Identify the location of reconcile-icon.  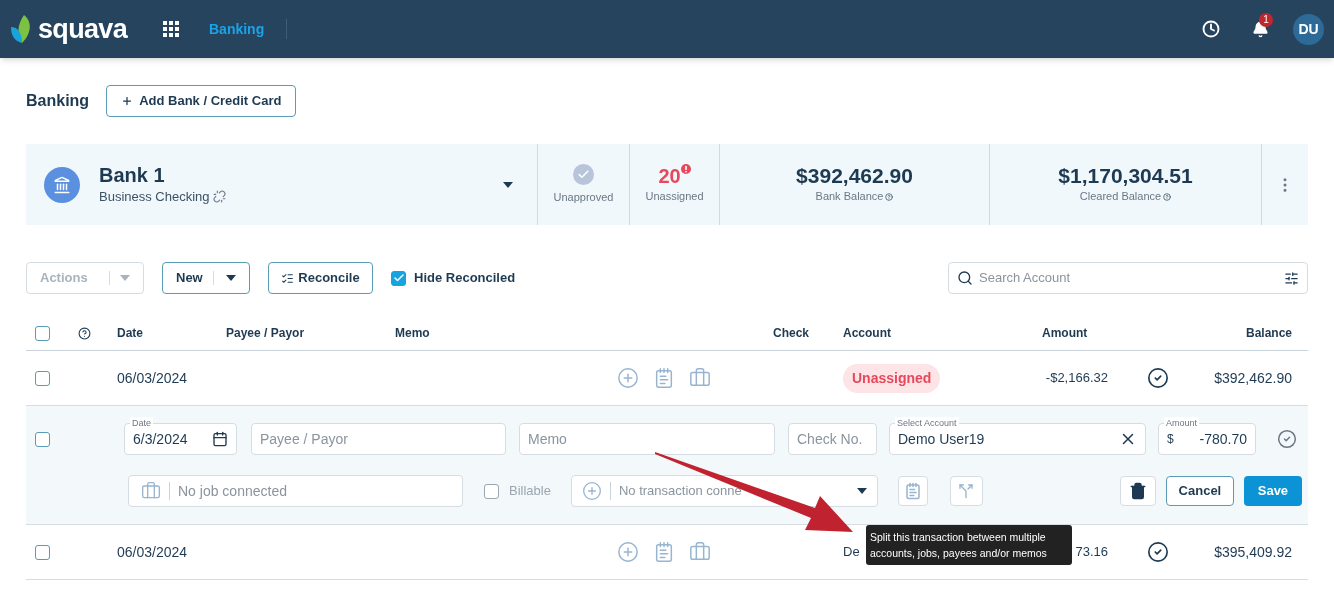
(288, 278).